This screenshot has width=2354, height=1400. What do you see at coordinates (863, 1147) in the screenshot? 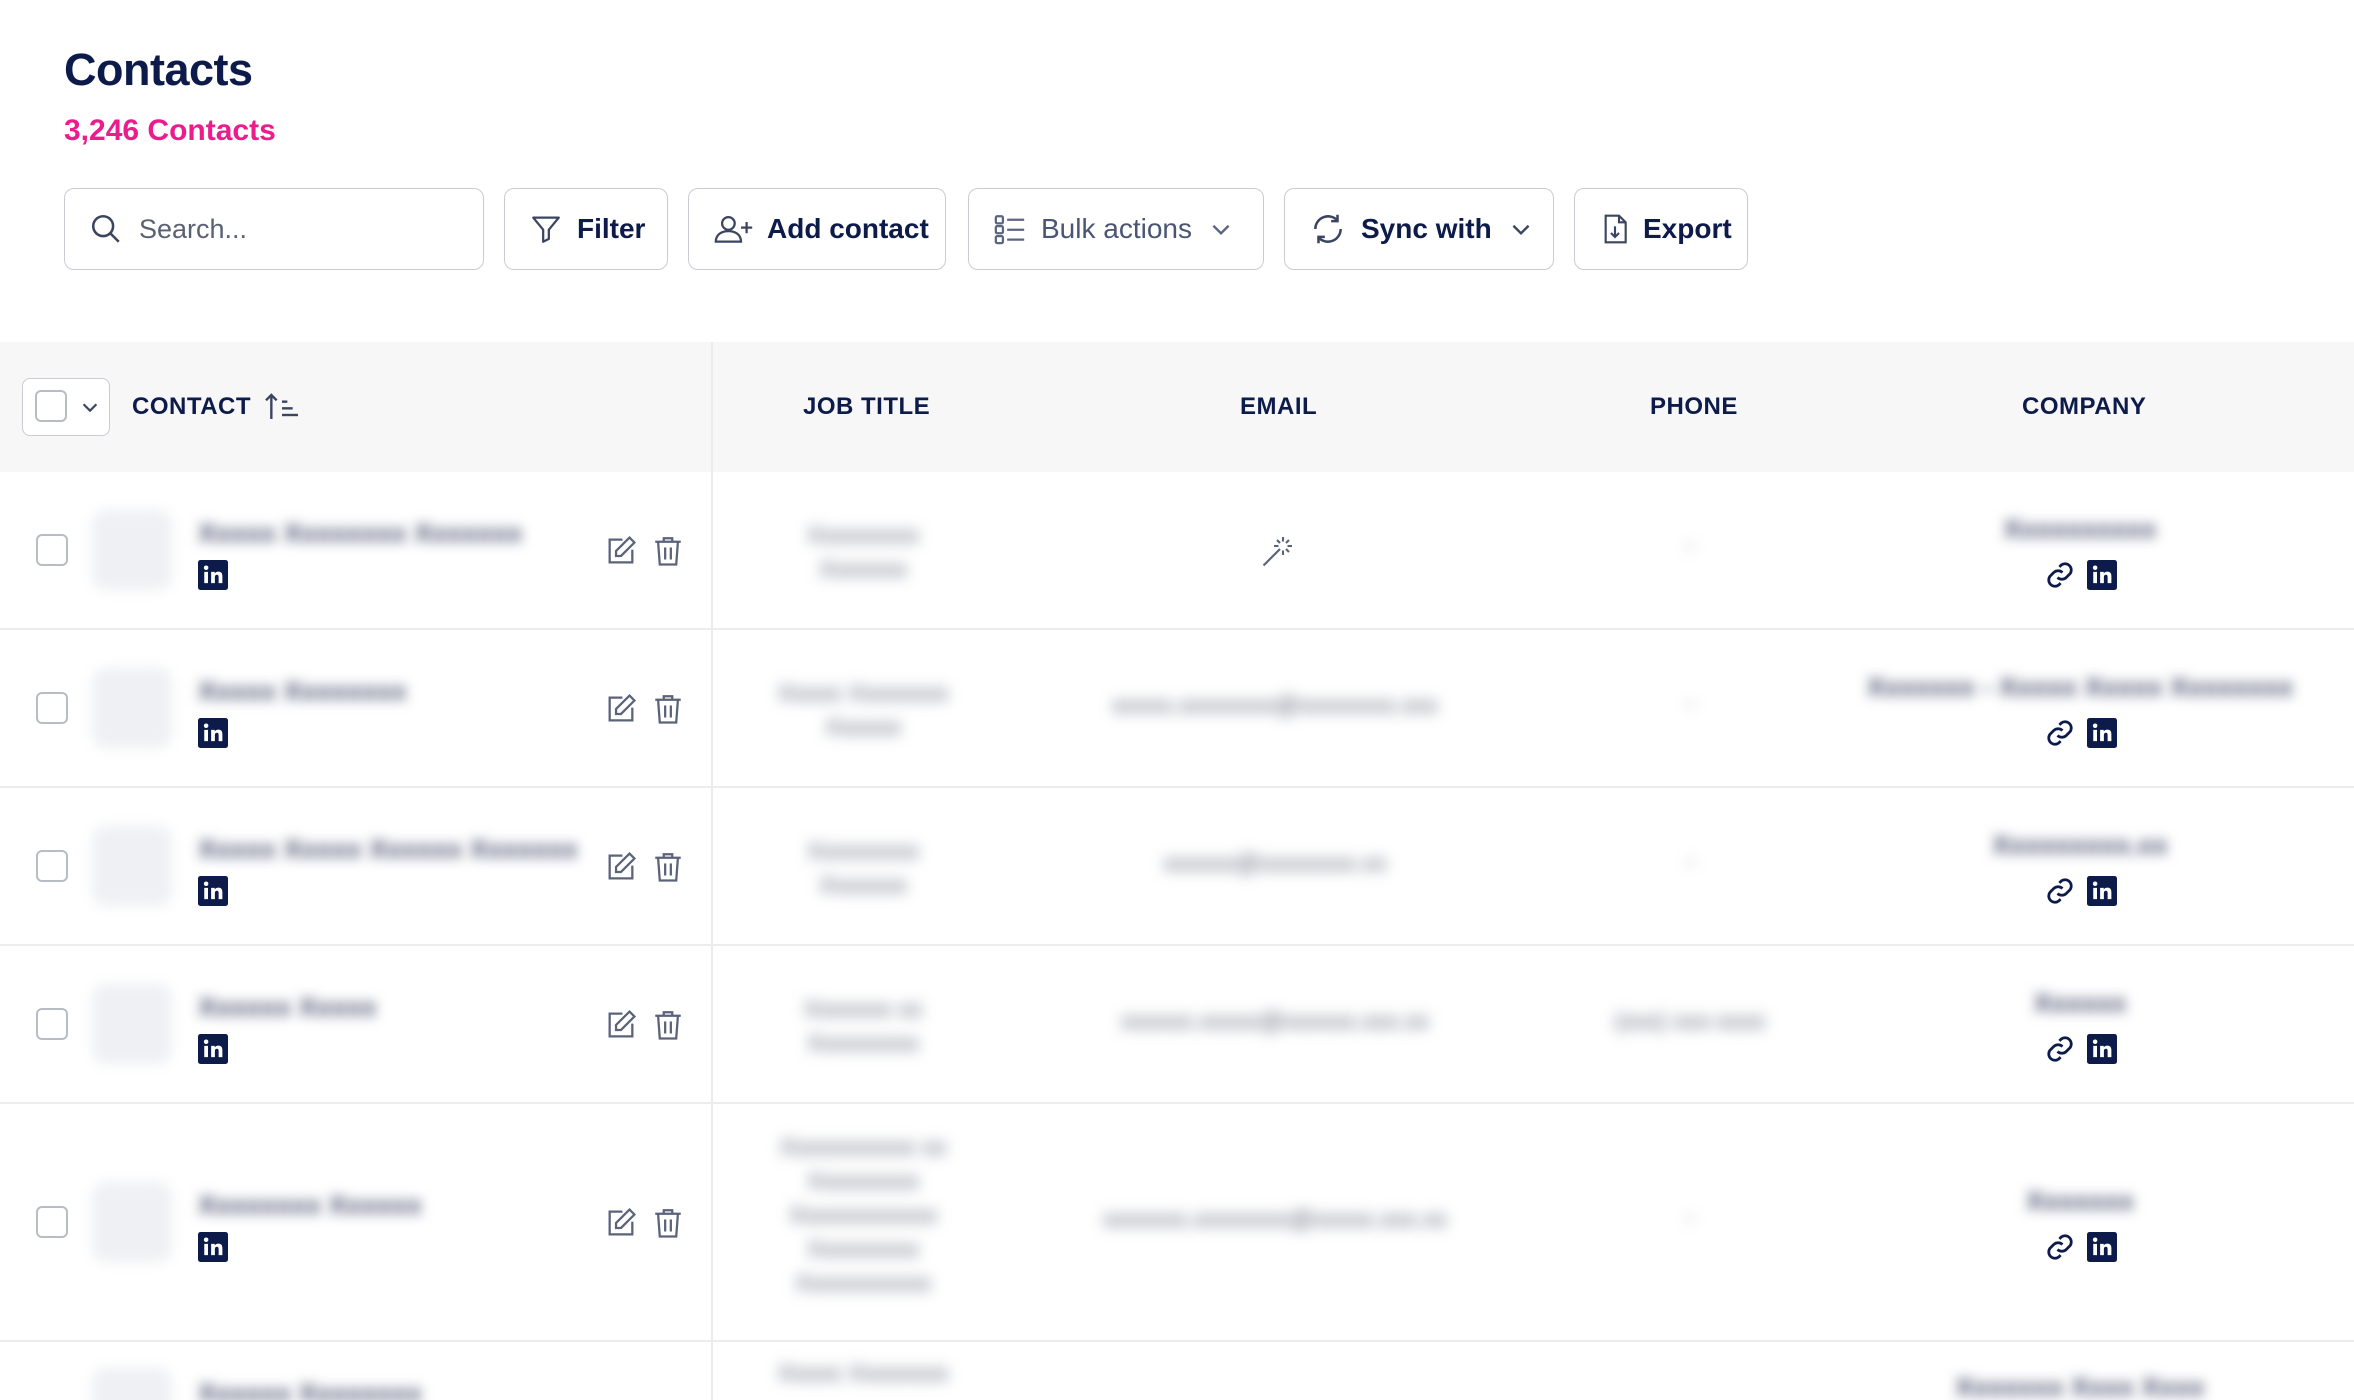
I see `job-title-line: Xxxxxxxxxxx xx` at bounding box center [863, 1147].